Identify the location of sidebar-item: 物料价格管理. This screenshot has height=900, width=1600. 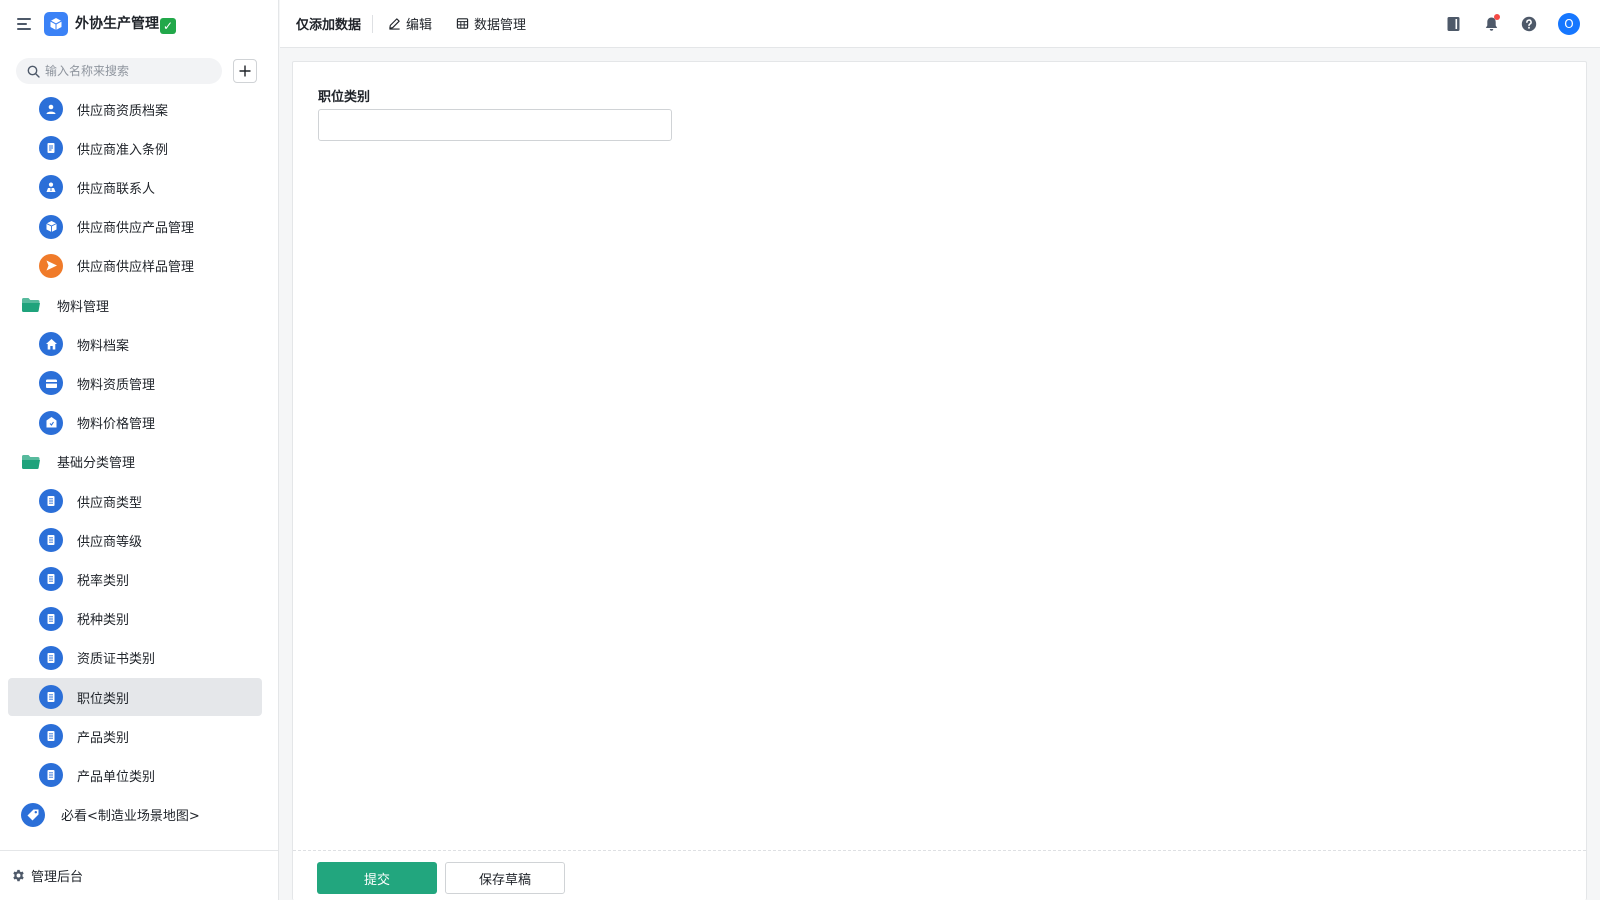
(135, 423).